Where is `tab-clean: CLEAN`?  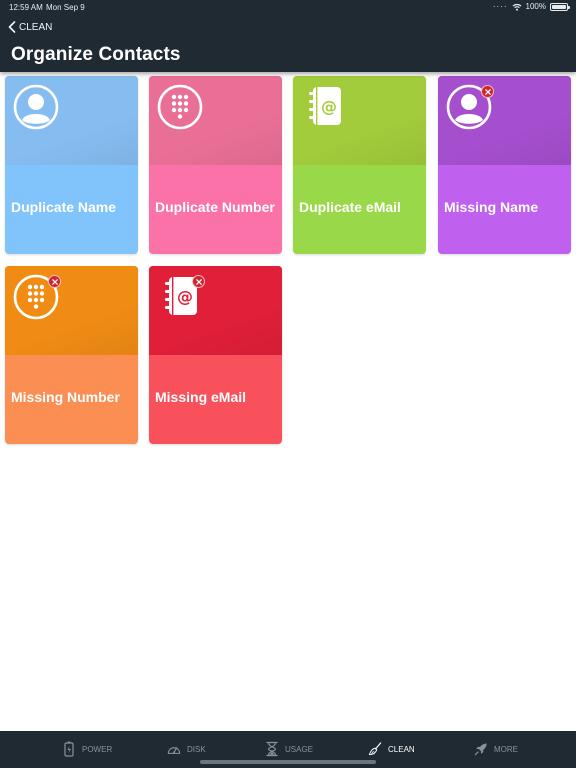
tab-clean: CLEAN is located at coordinates (391, 749).